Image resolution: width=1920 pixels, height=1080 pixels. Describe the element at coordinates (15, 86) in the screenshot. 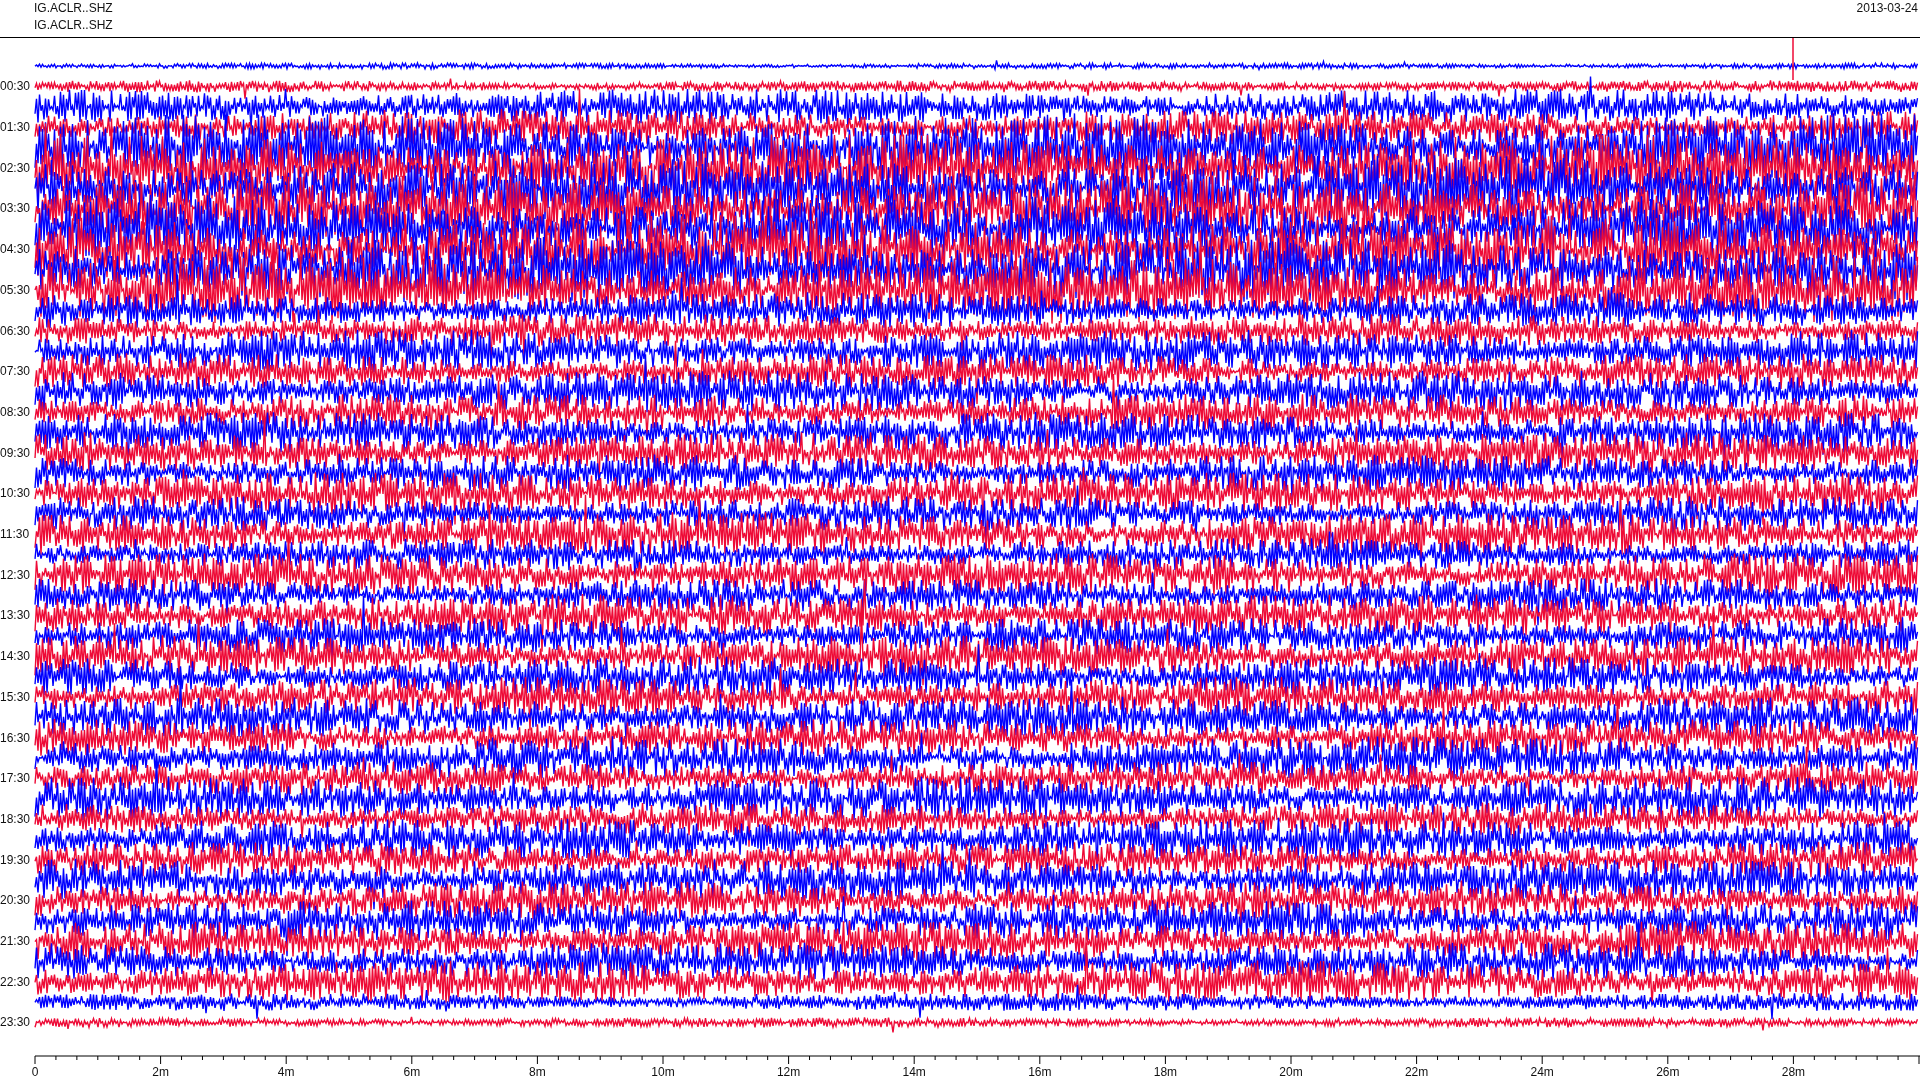

I see `time-row-label: 00:30` at that location.